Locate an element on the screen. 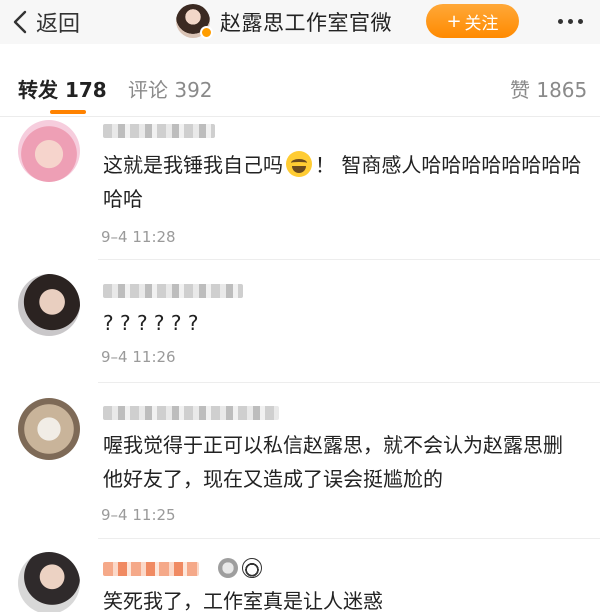  follow-button: + 关注 is located at coordinates (472, 21).